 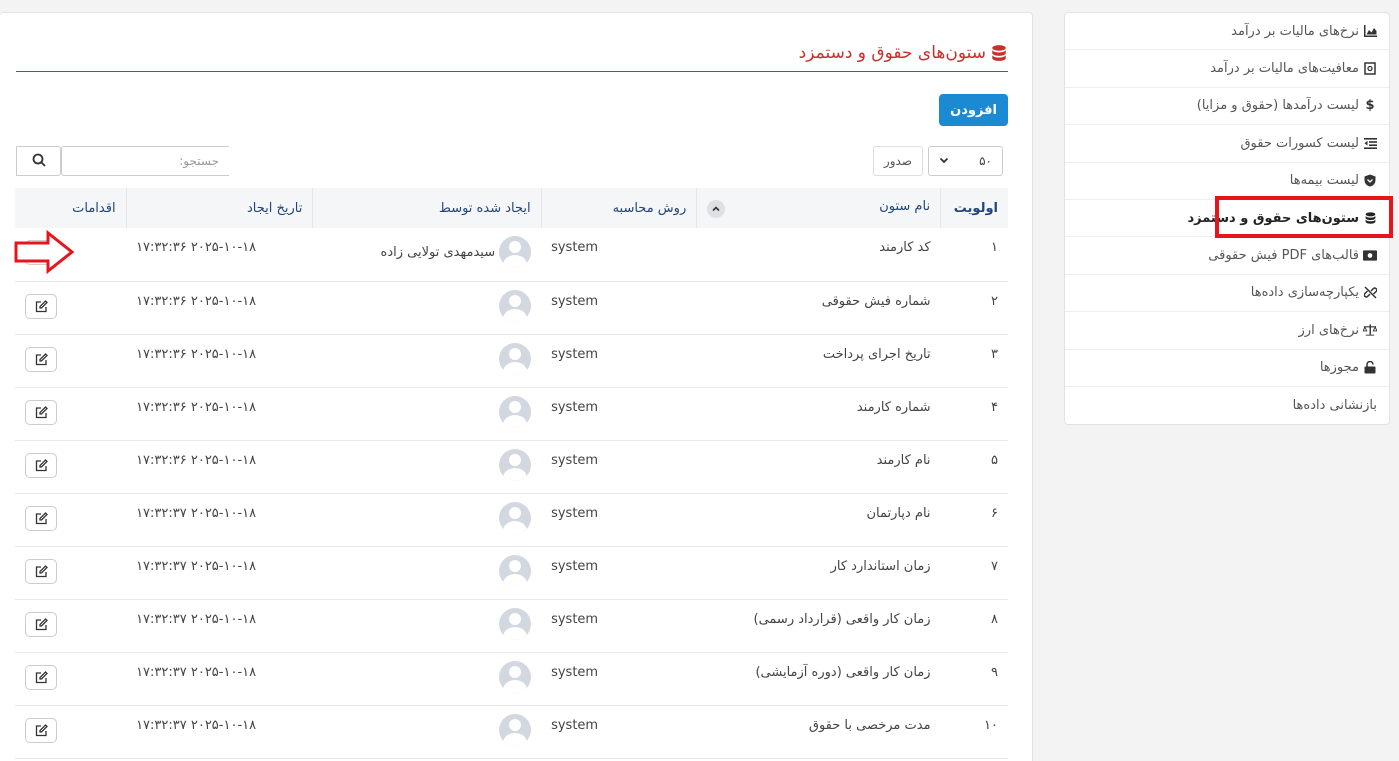 I want to click on col-header-actions: اقدامات, so click(x=71, y=208).